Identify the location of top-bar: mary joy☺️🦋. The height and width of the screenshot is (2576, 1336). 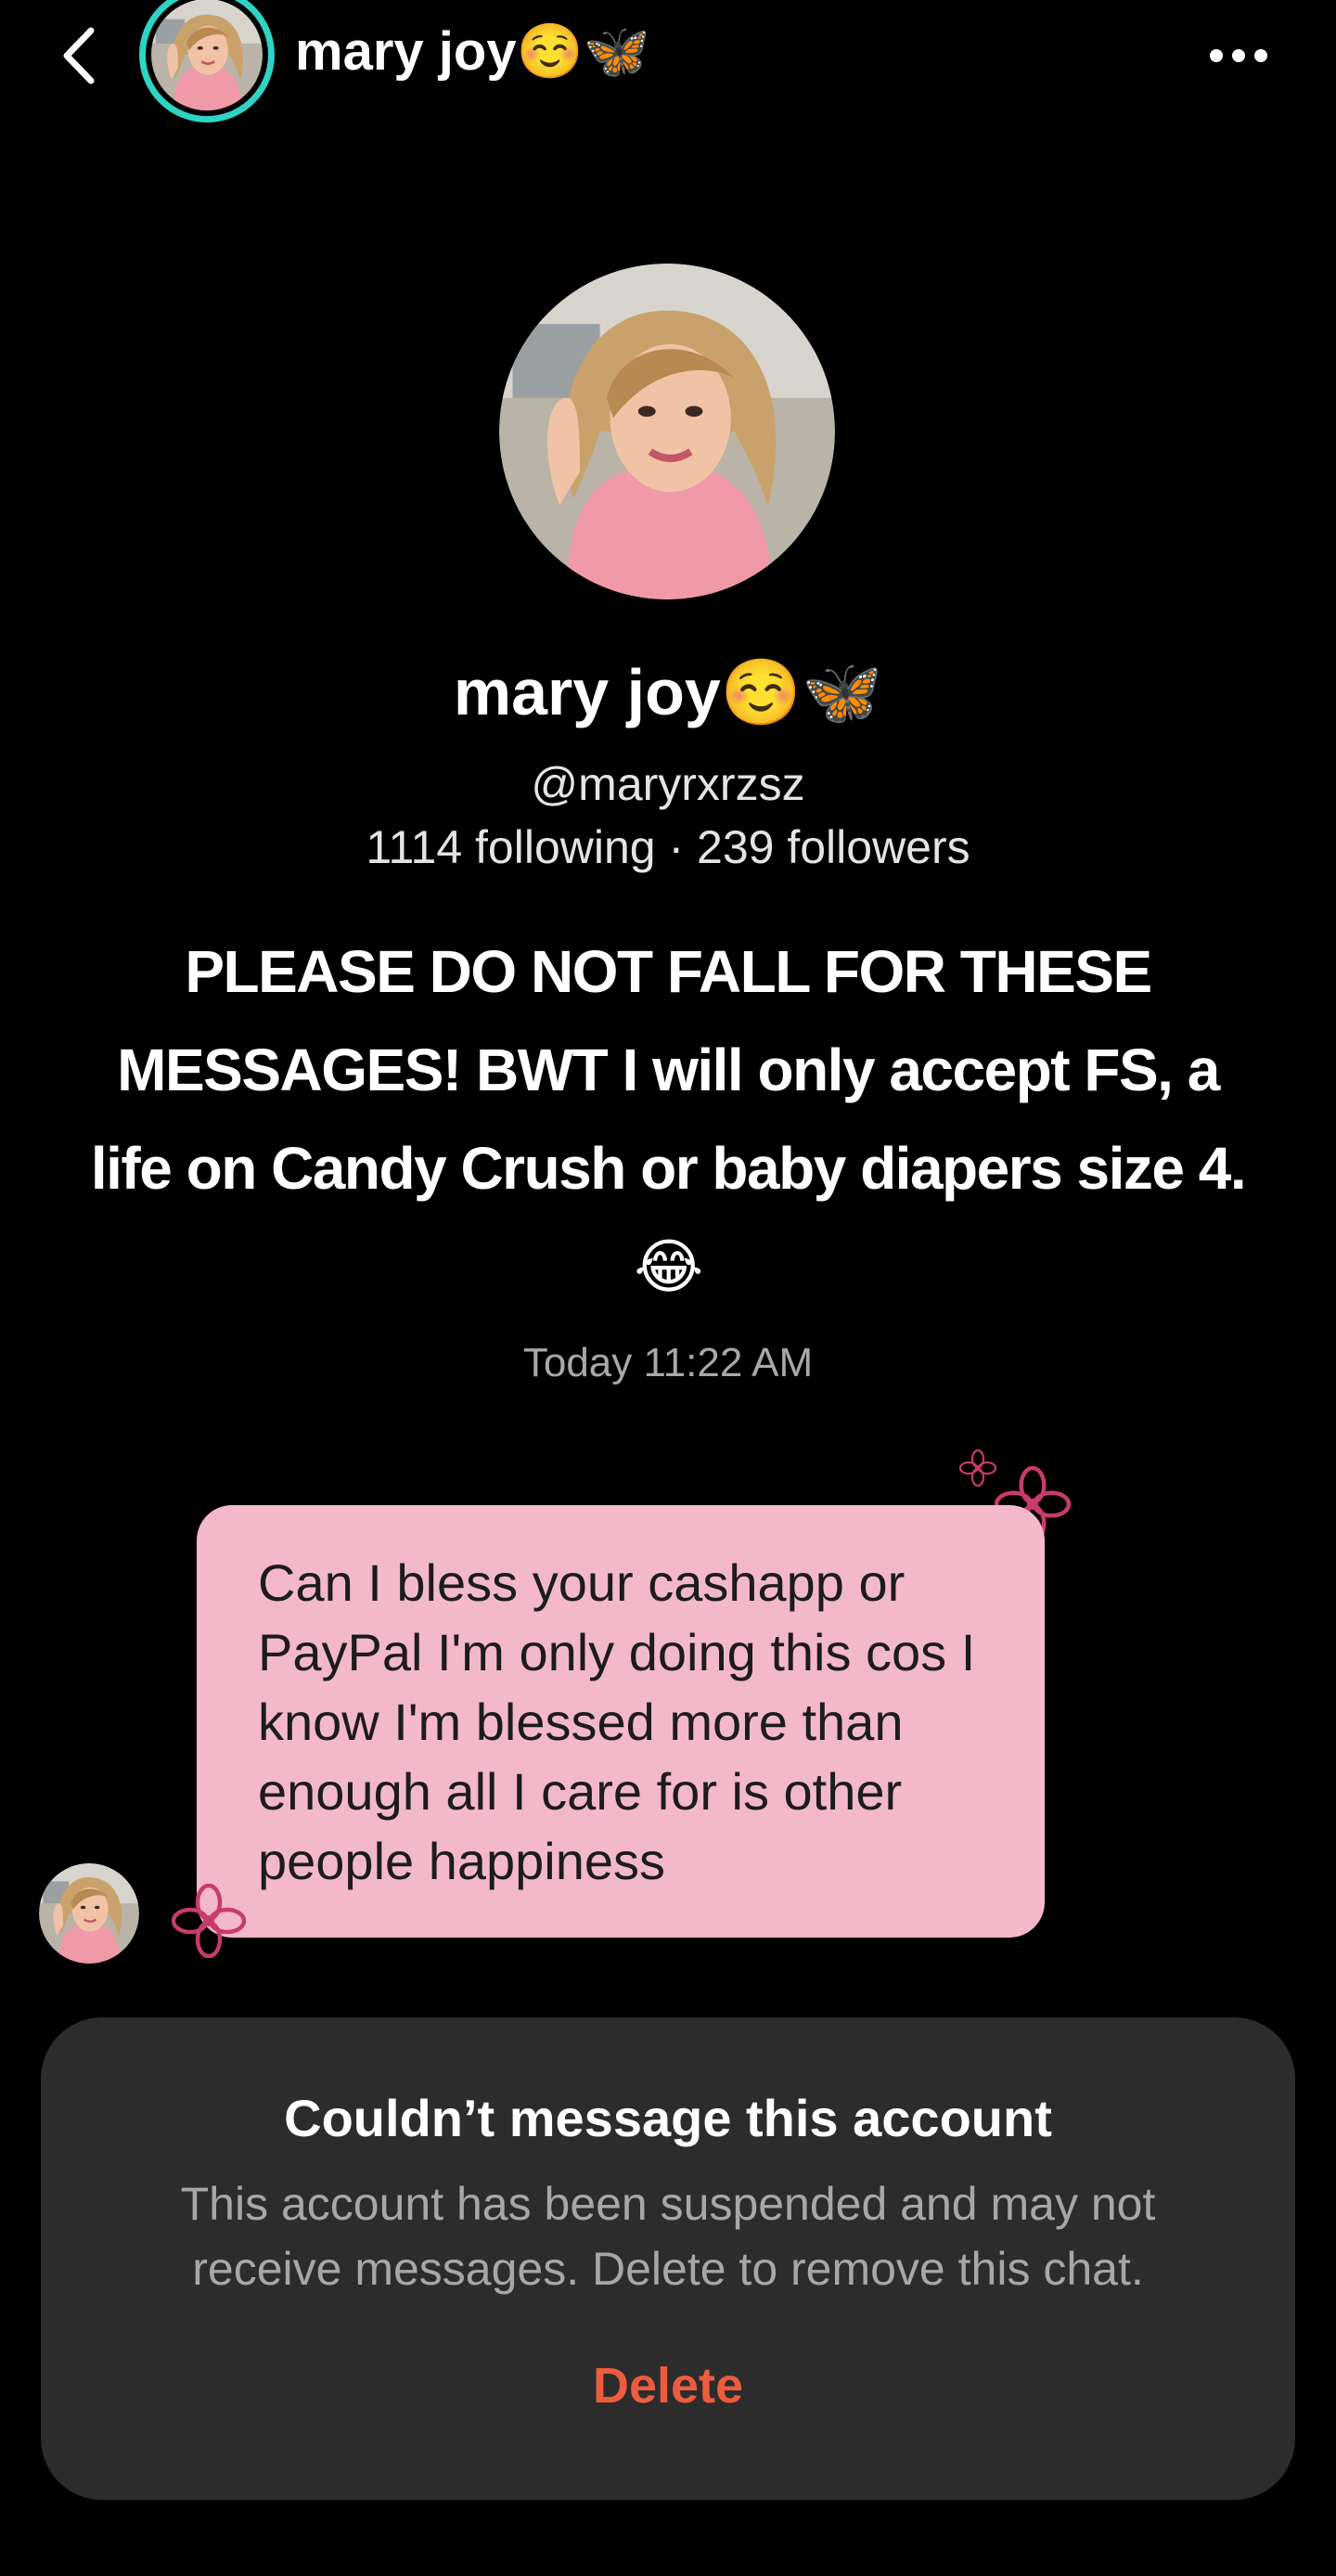
(668, 61).